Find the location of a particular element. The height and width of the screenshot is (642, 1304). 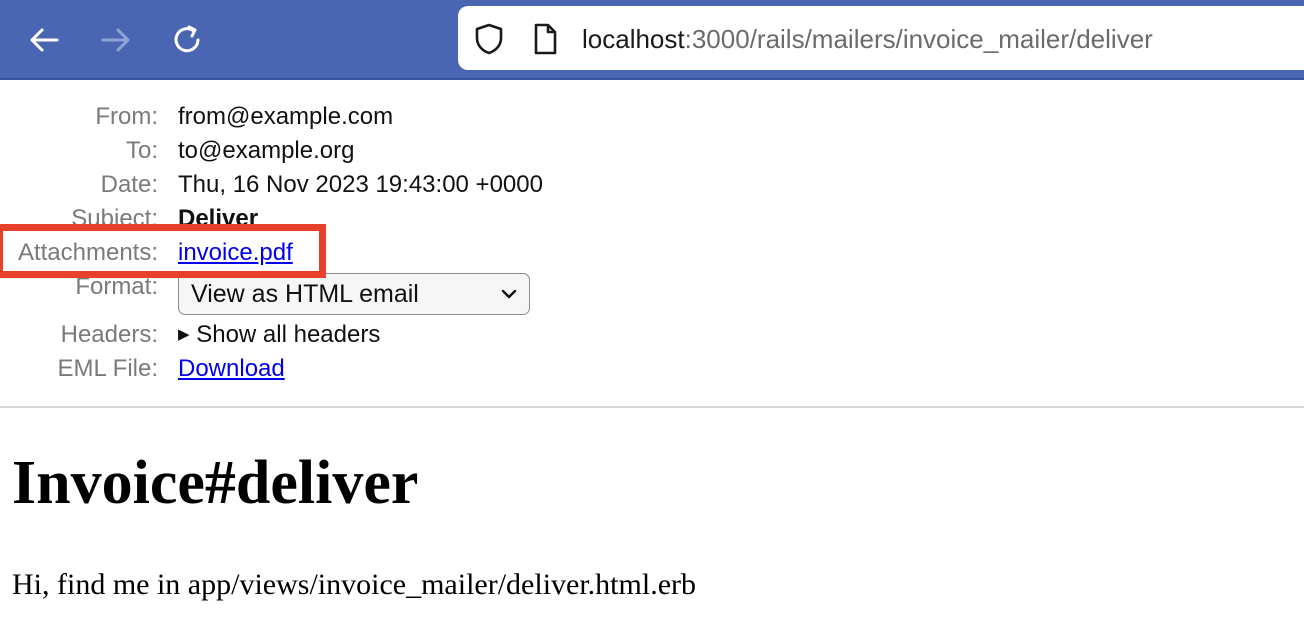

reload-button is located at coordinates (188, 40).